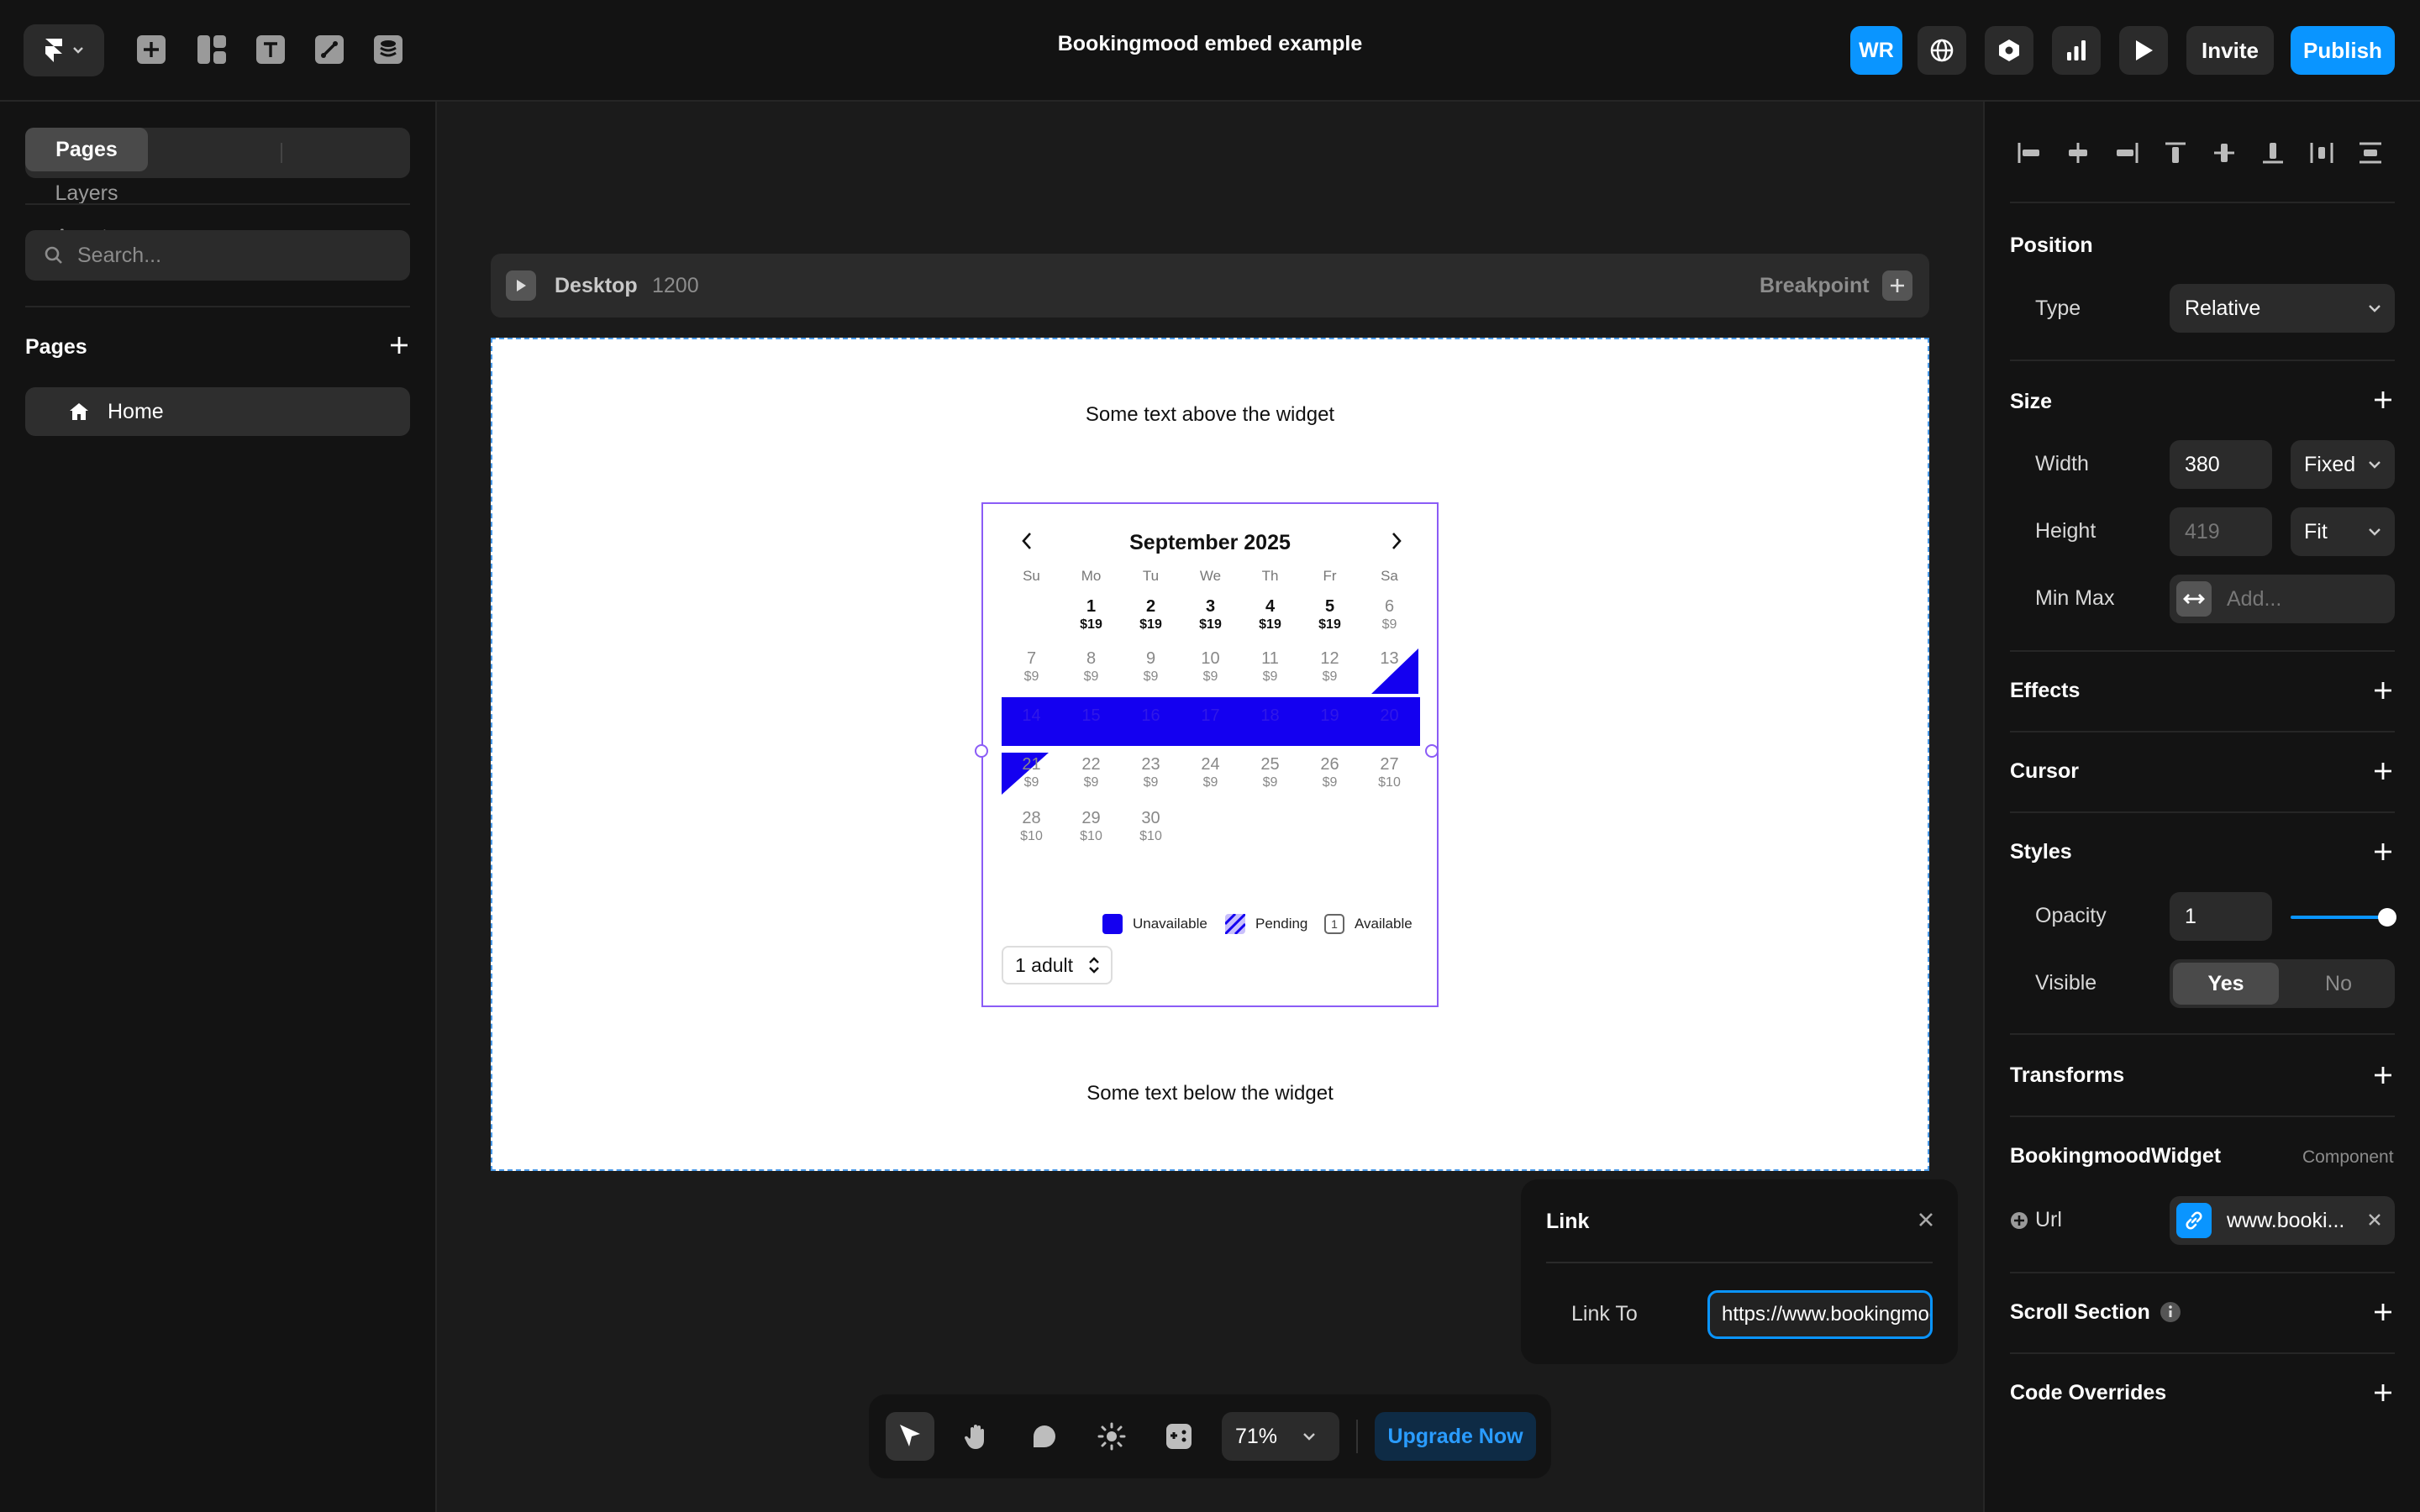  I want to click on link-url-input: https://www.bookingmood.com, so click(1820, 1314).